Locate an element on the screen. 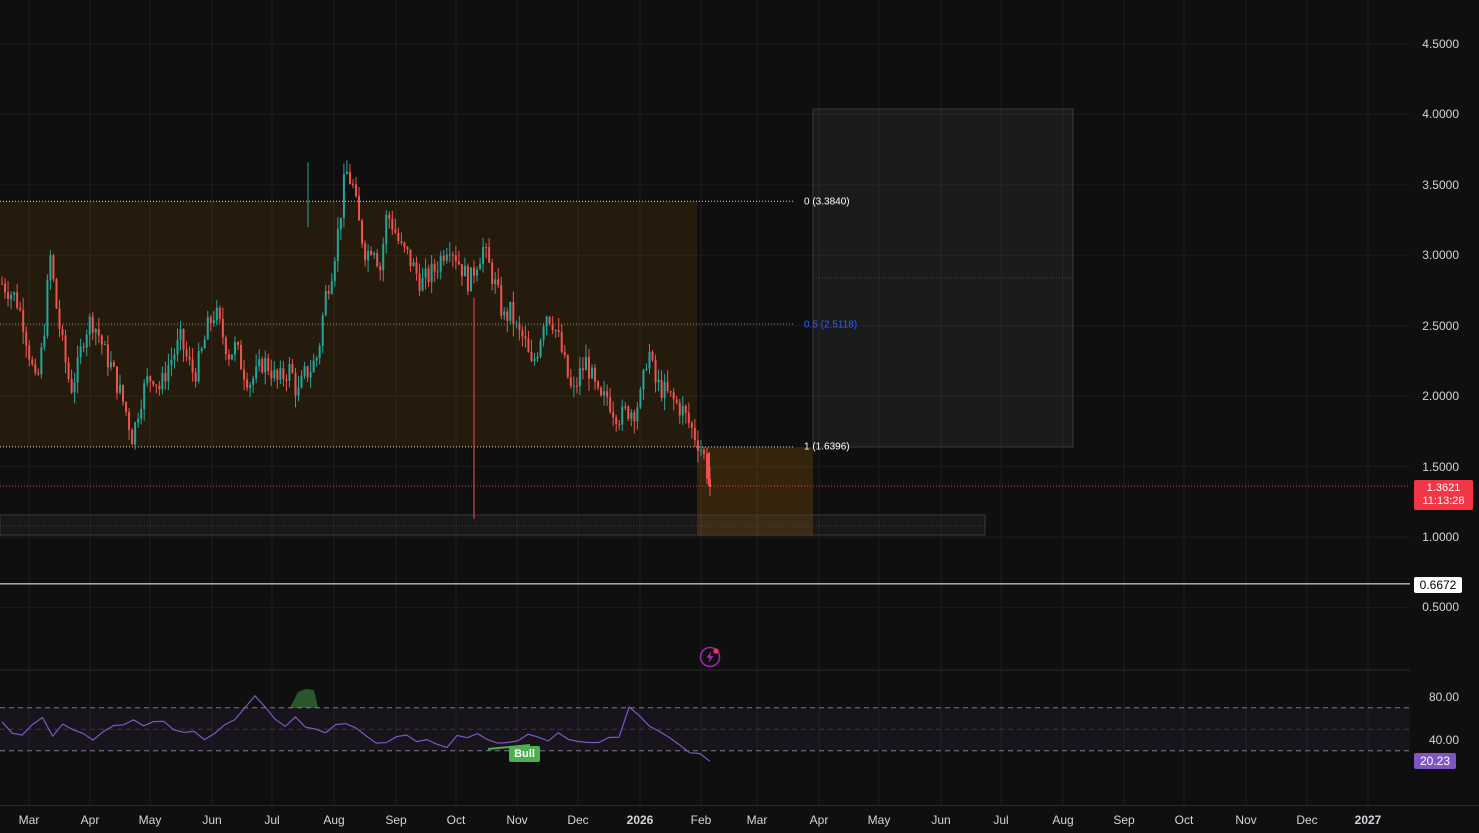 Image resolution: width=1479 pixels, height=833 pixels. time-tick-label: Sep is located at coordinates (1124, 820).